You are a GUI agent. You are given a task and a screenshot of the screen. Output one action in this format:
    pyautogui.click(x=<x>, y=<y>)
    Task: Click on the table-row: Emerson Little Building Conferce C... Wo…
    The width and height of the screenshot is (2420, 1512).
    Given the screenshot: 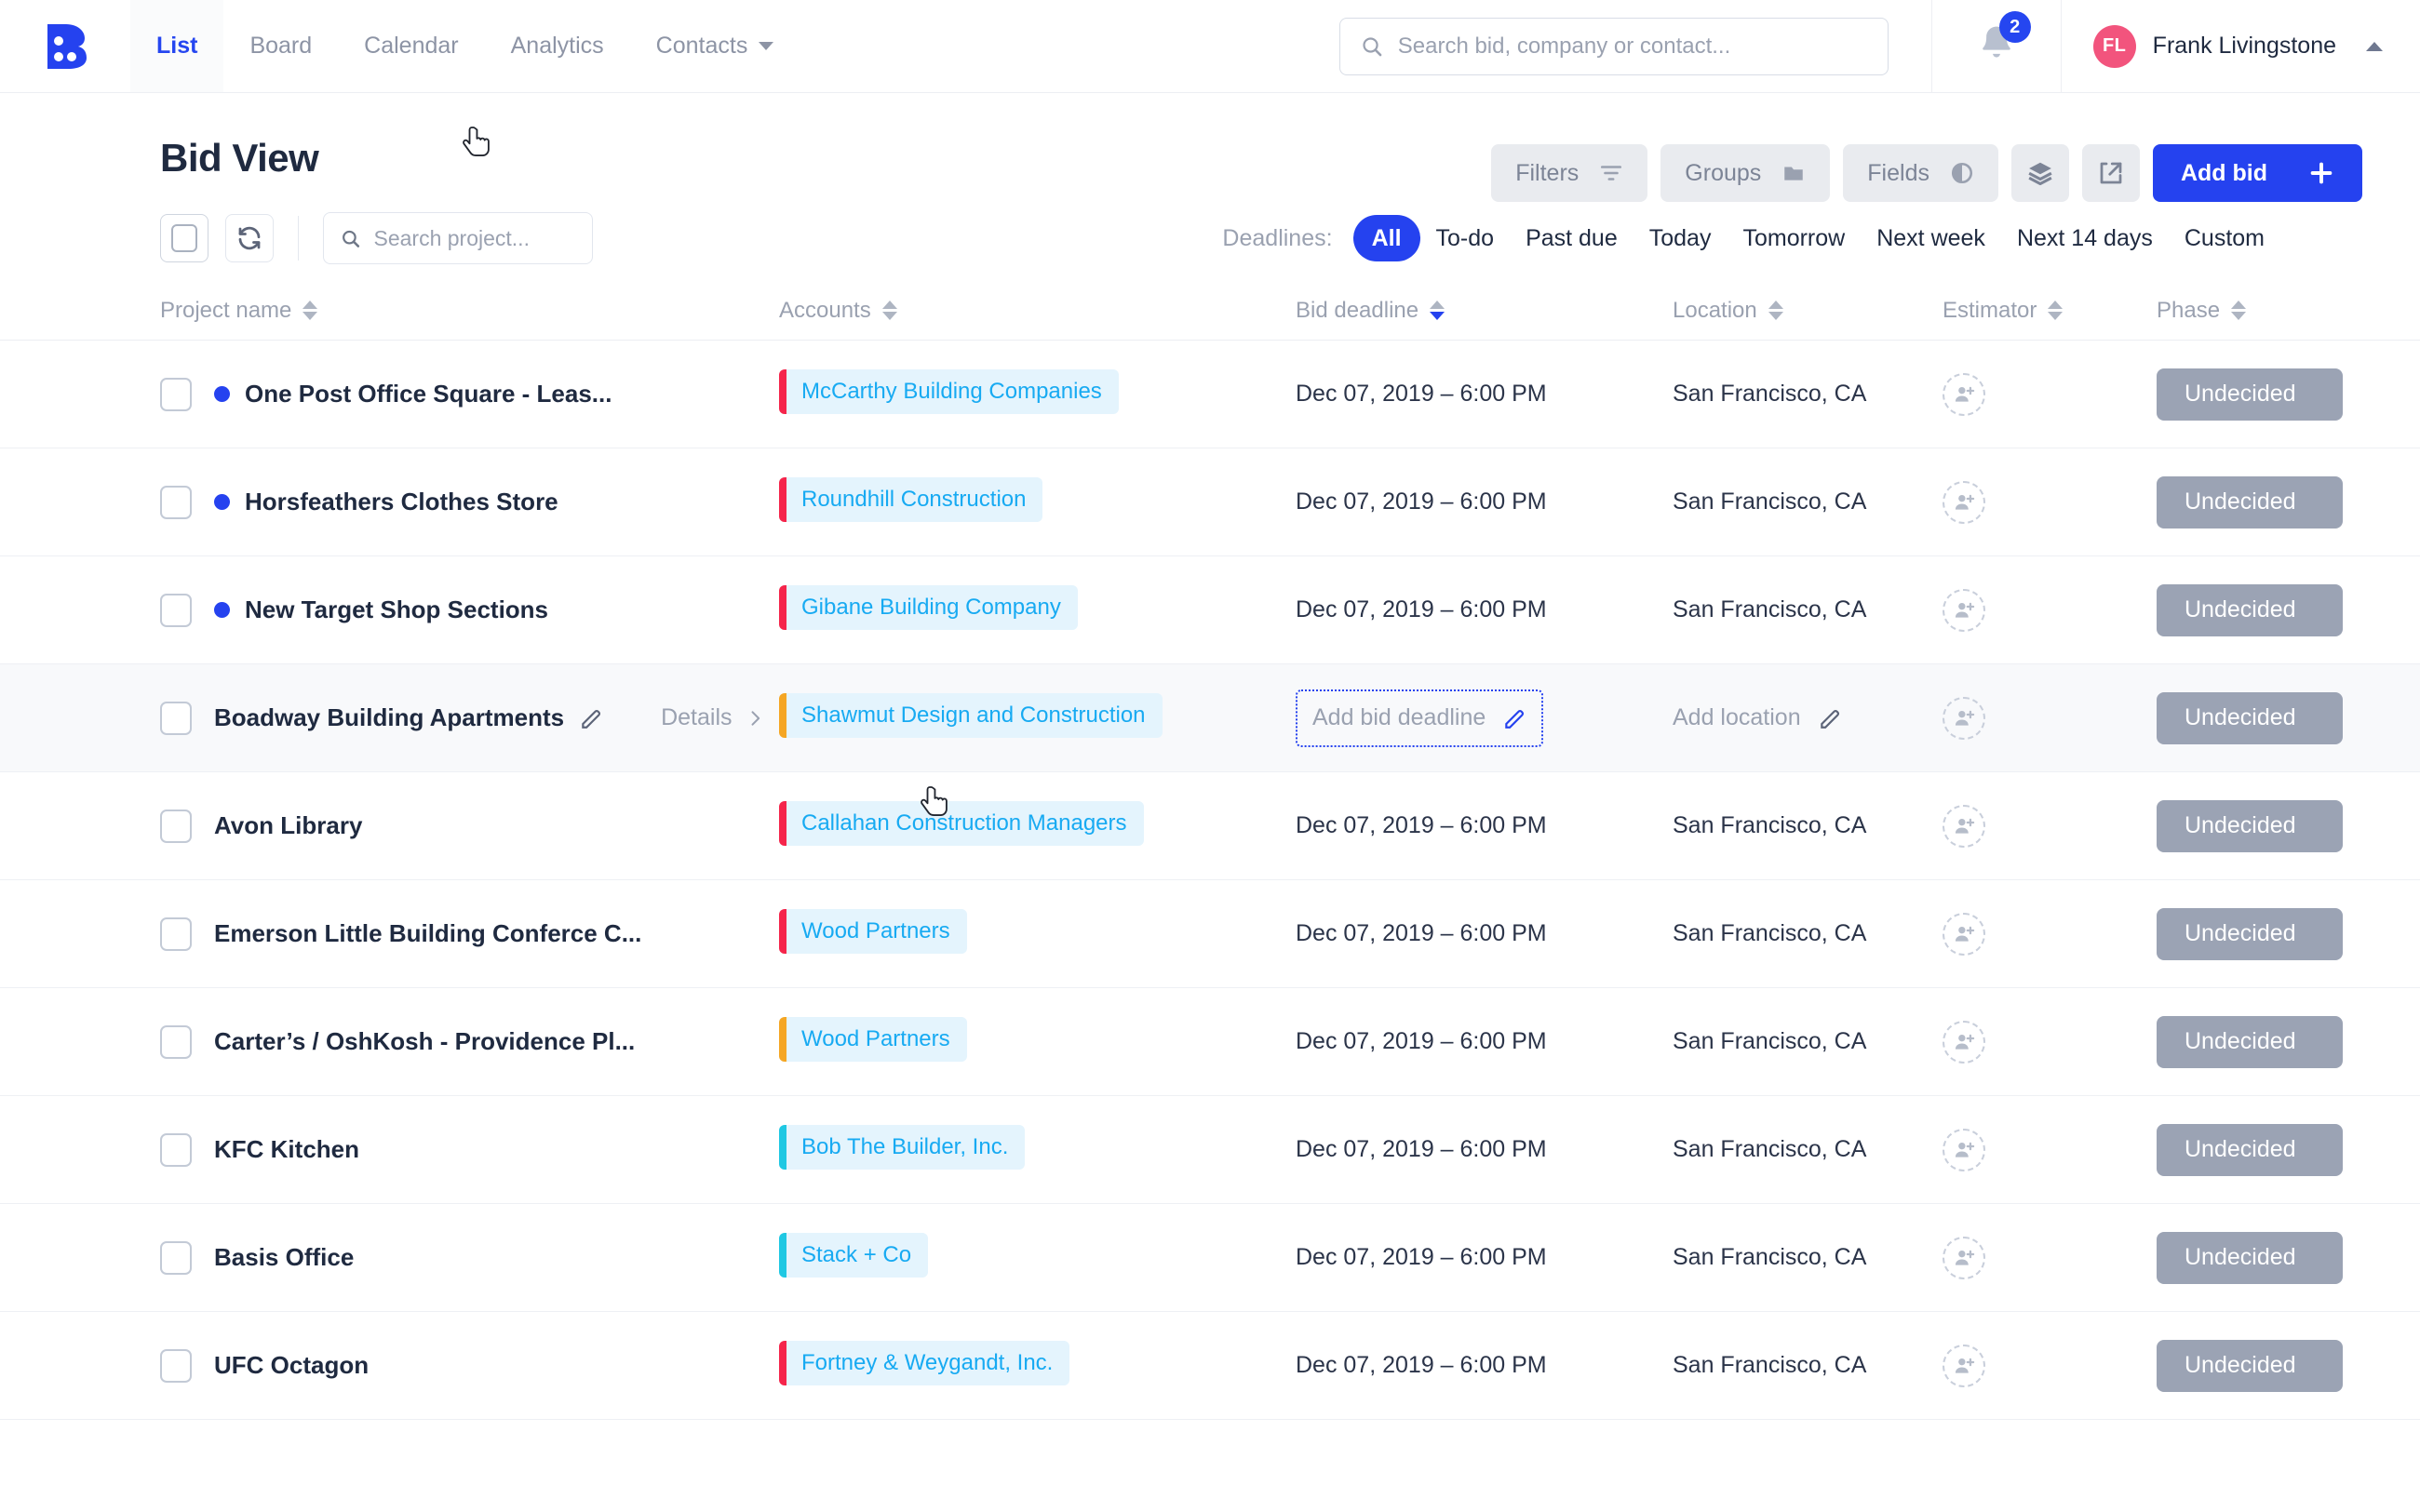 What is the action you would take?
    pyautogui.click(x=1210, y=934)
    